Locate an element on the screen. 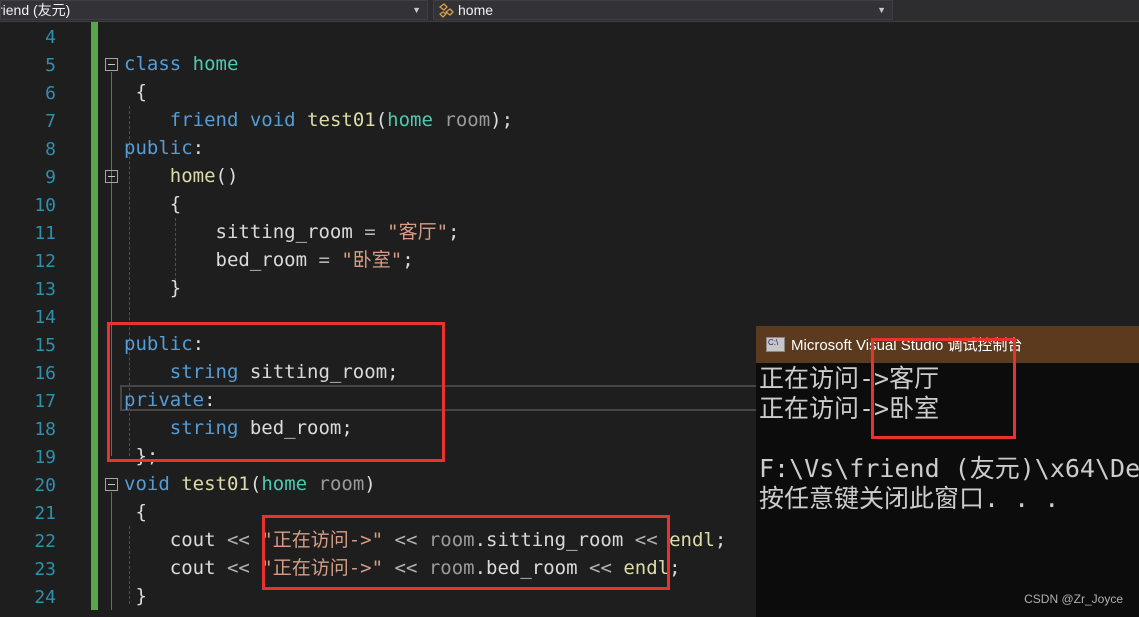 The height and width of the screenshot is (617, 1139). punct: ) is located at coordinates (370, 484).